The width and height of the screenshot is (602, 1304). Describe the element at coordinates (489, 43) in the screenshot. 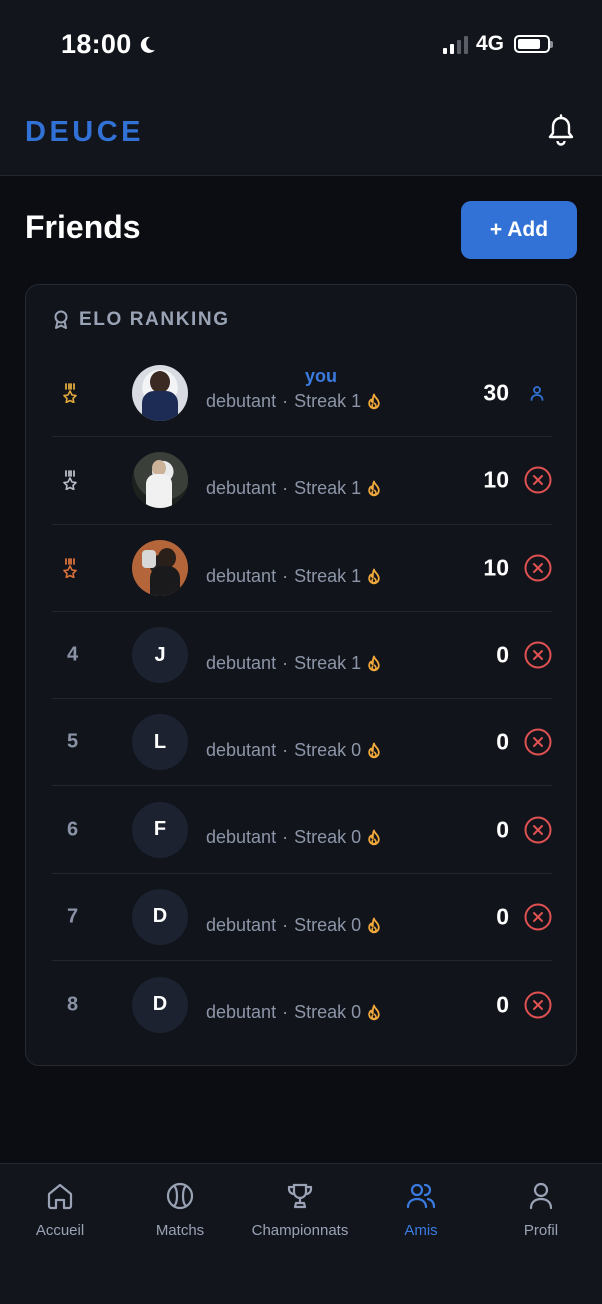

I see `network-label: 4G` at that location.